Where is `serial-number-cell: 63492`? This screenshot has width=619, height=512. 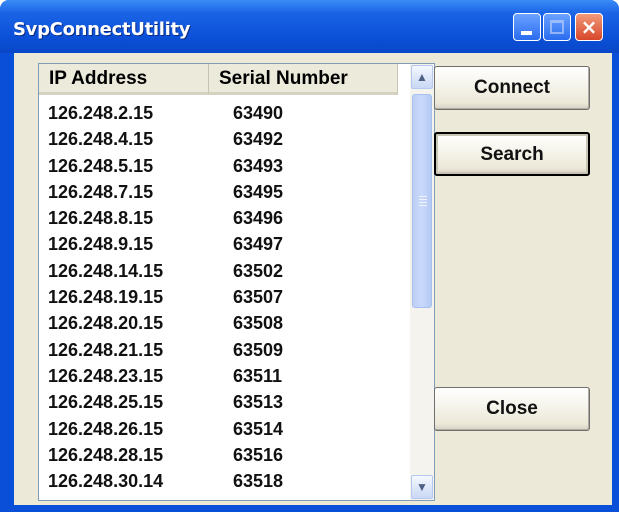
serial-number-cell: 63492 is located at coordinates (258, 139).